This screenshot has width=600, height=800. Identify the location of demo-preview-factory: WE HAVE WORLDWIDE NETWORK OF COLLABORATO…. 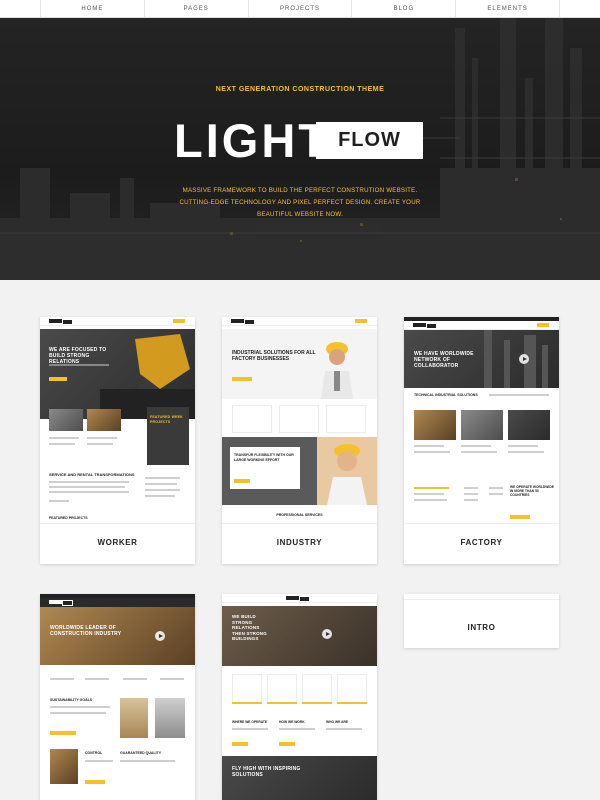
(481, 420).